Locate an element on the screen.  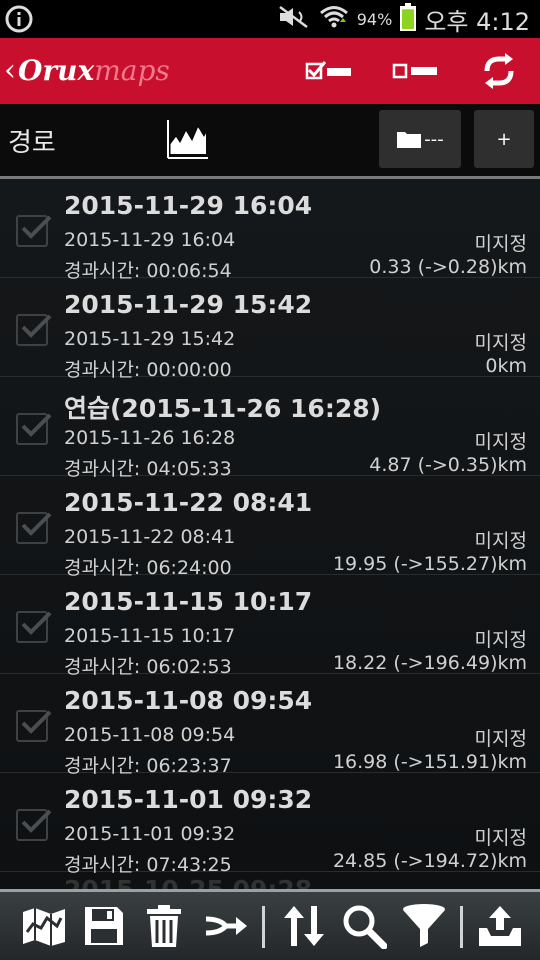
elevation-chart-button is located at coordinates (188, 140).